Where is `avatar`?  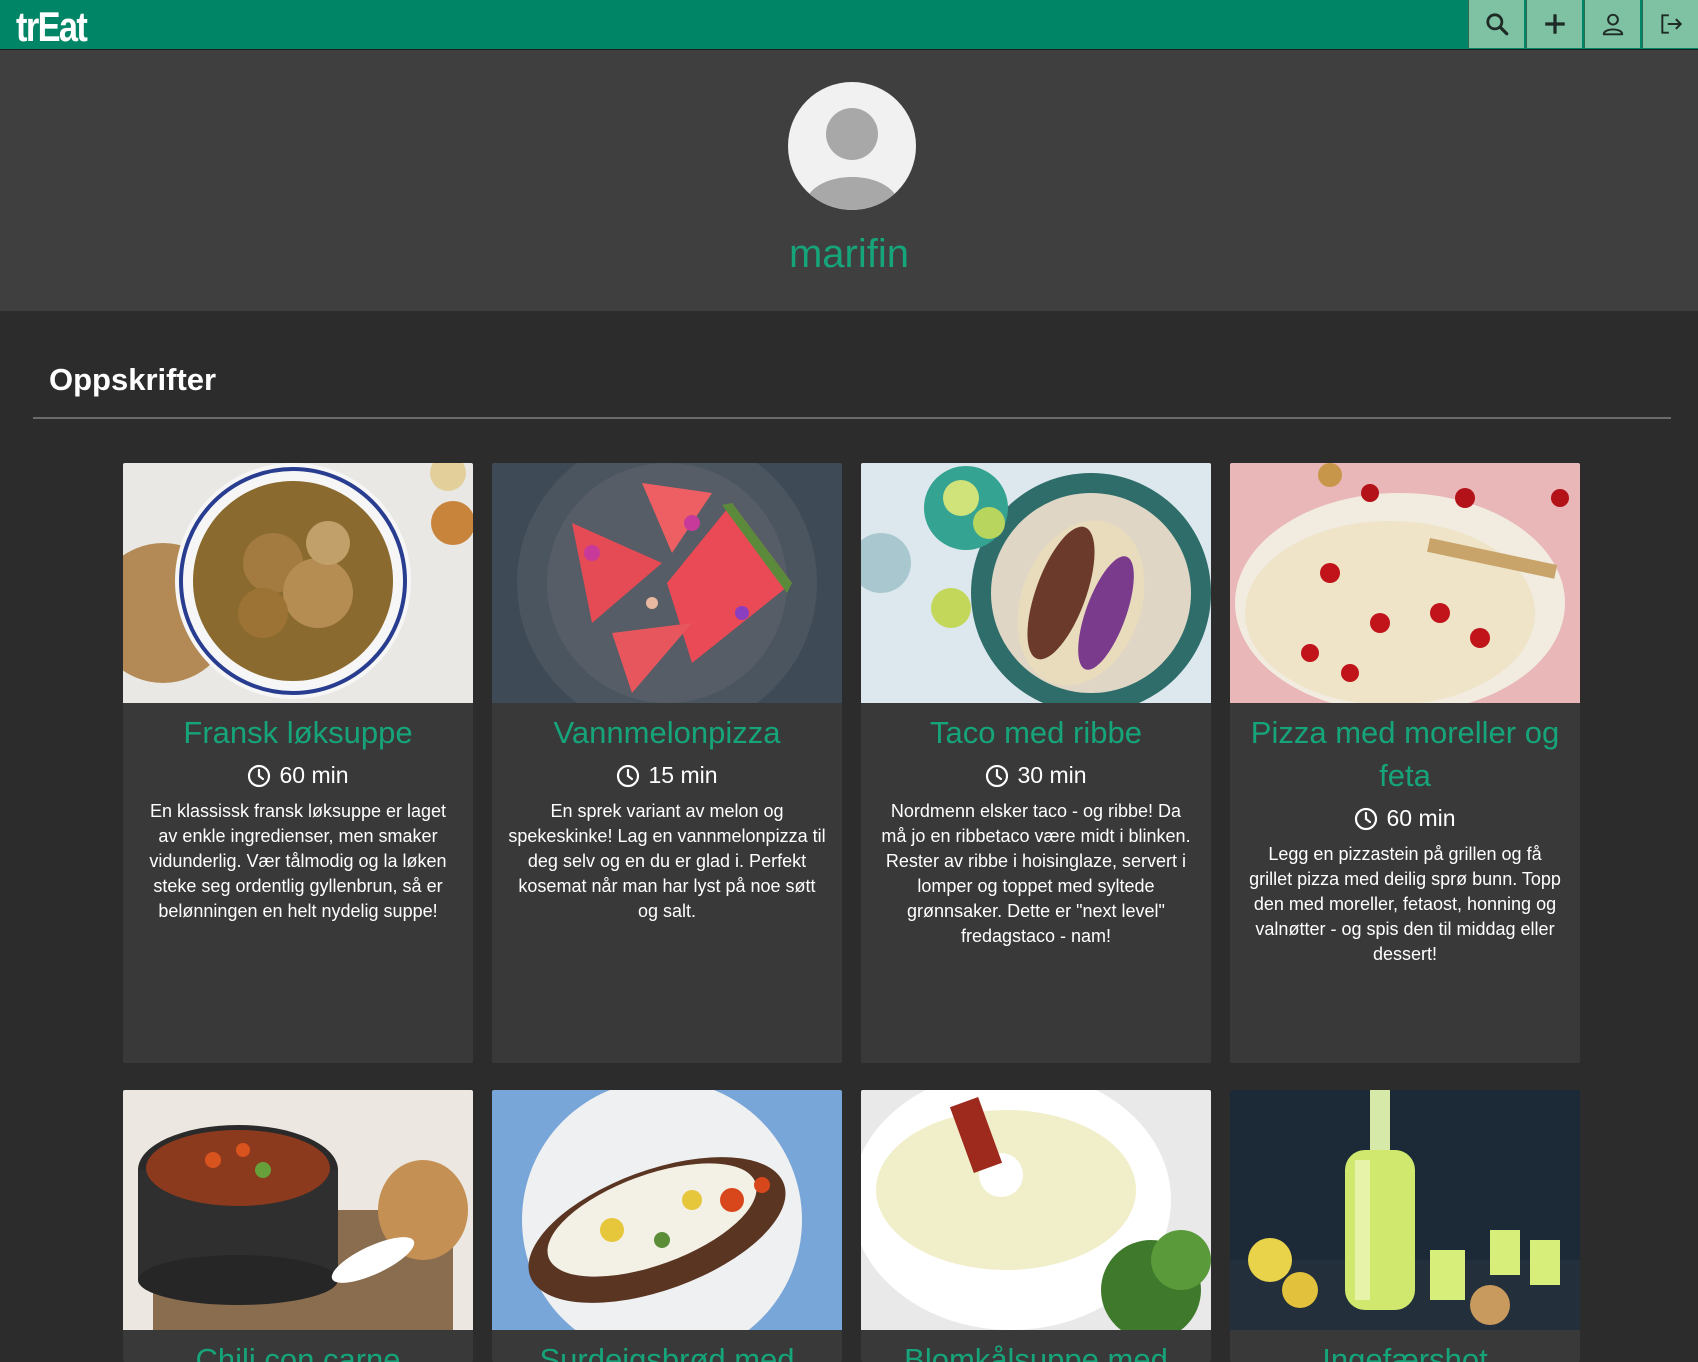
avatar is located at coordinates (852, 146).